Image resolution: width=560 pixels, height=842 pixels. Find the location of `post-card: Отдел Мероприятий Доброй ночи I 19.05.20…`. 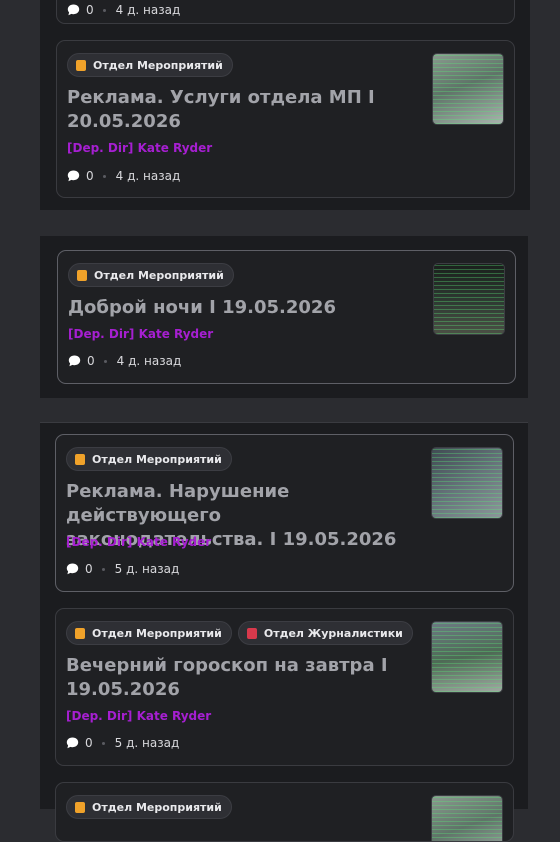

post-card: Отдел Мероприятий Доброй ночи I 19.05.20… is located at coordinates (286, 317).